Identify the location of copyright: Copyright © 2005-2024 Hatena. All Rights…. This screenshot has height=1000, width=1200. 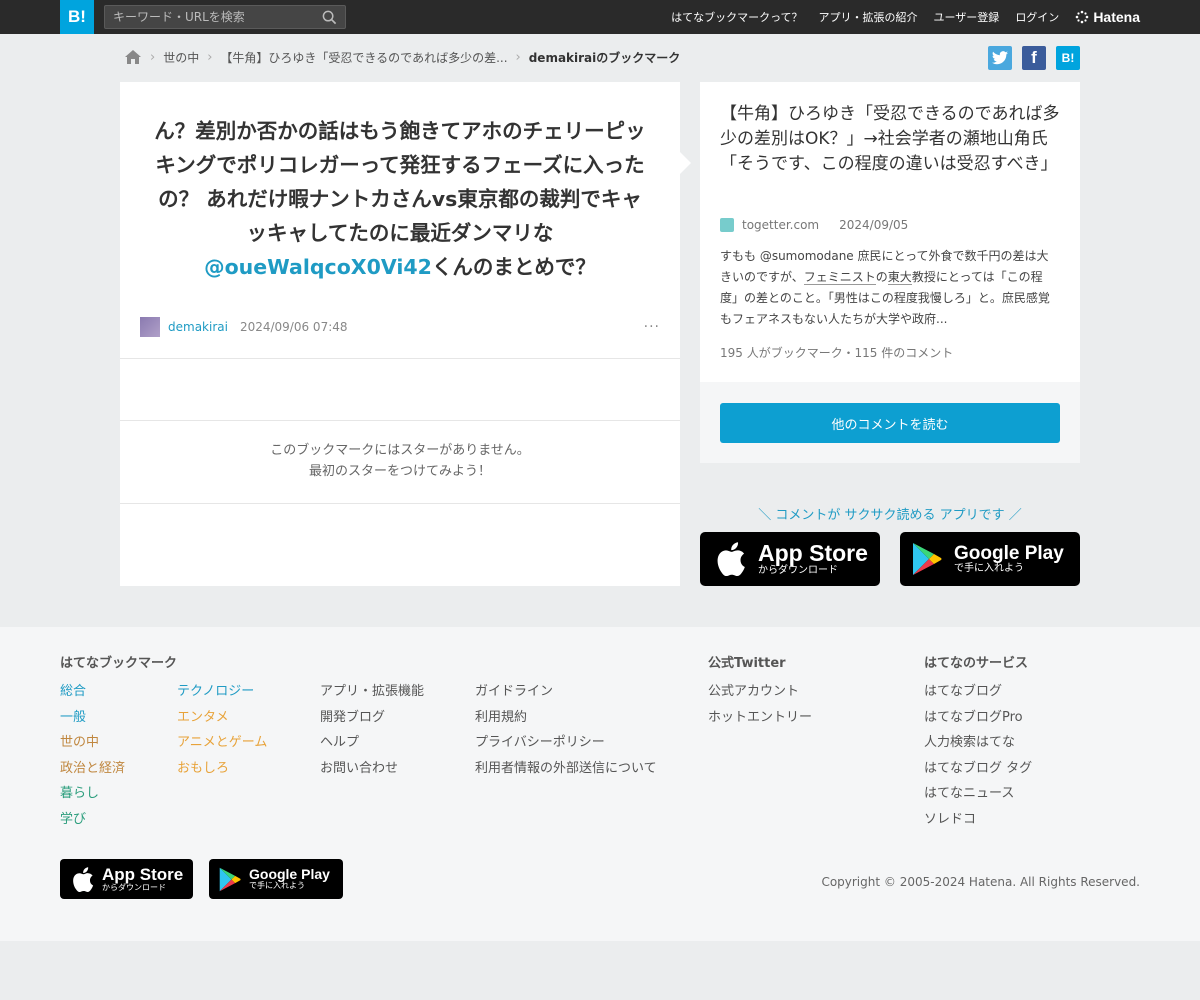
(980, 882).